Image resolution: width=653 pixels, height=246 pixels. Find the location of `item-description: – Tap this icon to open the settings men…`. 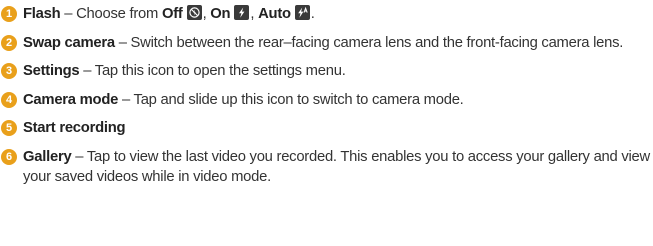

item-description: – Tap this icon to open the settings men… is located at coordinates (212, 71).